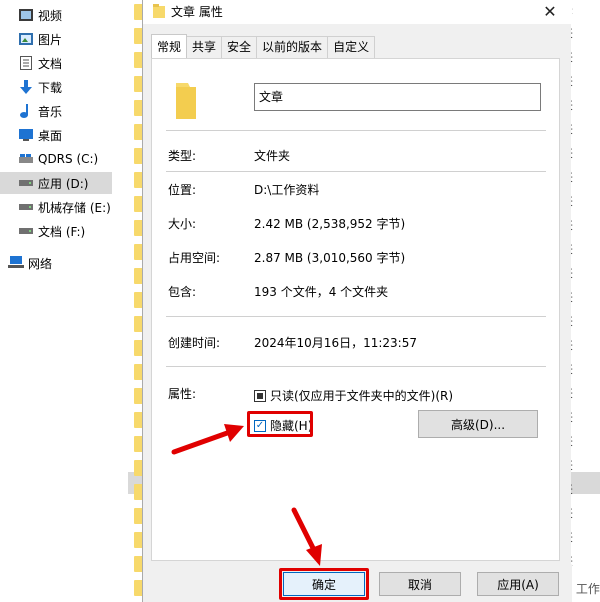  Describe the element at coordinates (197, 12) in the screenshot. I see `dialog-title: 文章 属性` at that location.